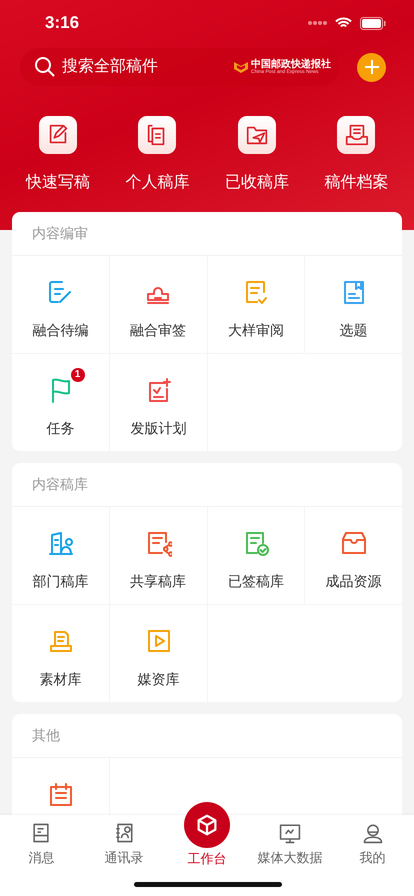 The image size is (414, 896). Describe the element at coordinates (291, 65) in the screenshot. I see `logo-name: 中国邮政快递报社` at that location.